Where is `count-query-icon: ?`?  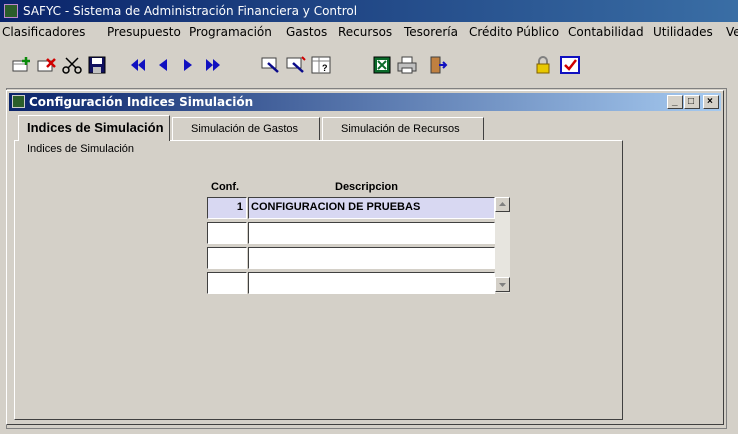 count-query-icon: ? is located at coordinates (321, 65).